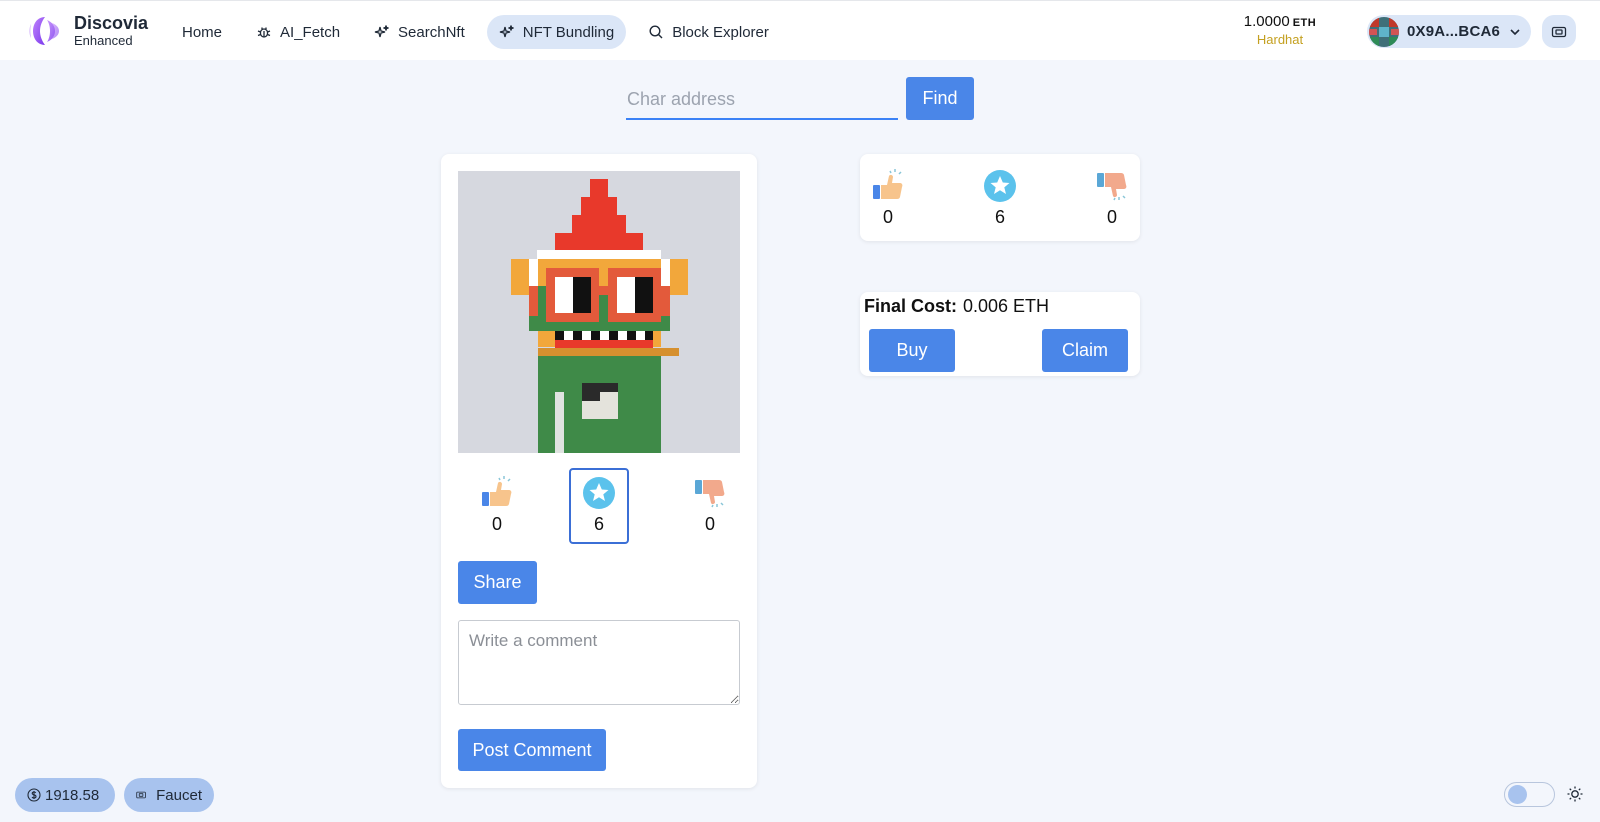 This screenshot has height=822, width=1600. I want to click on nav-block-explorer: Block Explorer, so click(708, 32).